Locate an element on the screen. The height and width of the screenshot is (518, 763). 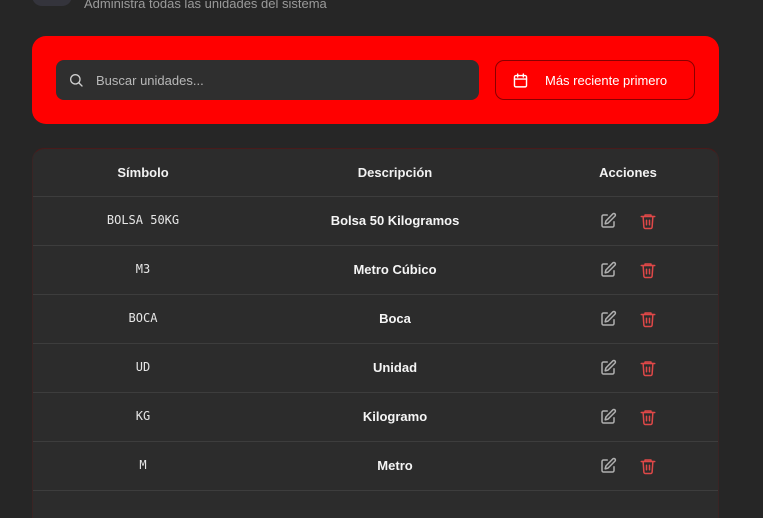
unit-symbol: UD is located at coordinates (143, 367).